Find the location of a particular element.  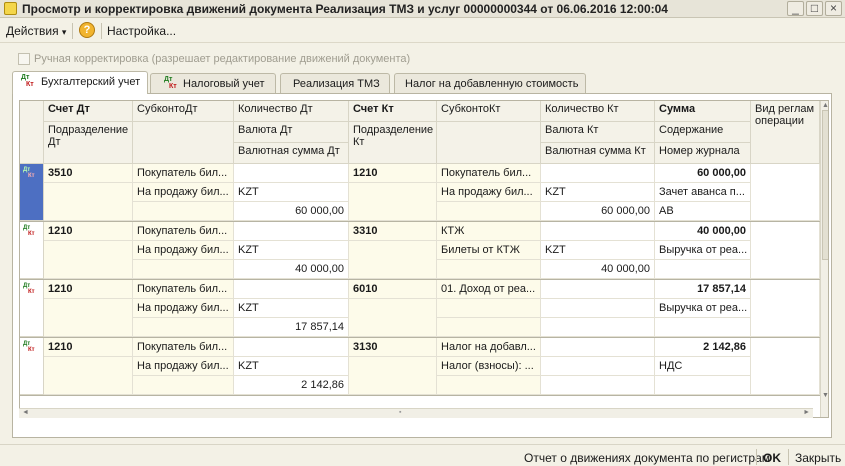

cell-currency-sum-dt: 17 857,14 is located at coordinates (291, 327).